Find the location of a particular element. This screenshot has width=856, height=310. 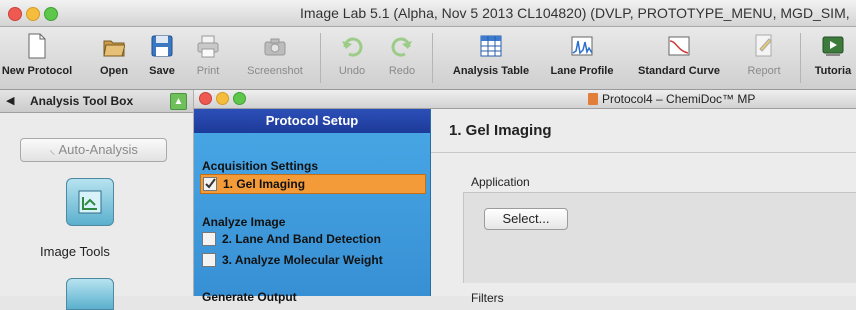

section-analyze-image: Analyze Image is located at coordinates (244, 222).